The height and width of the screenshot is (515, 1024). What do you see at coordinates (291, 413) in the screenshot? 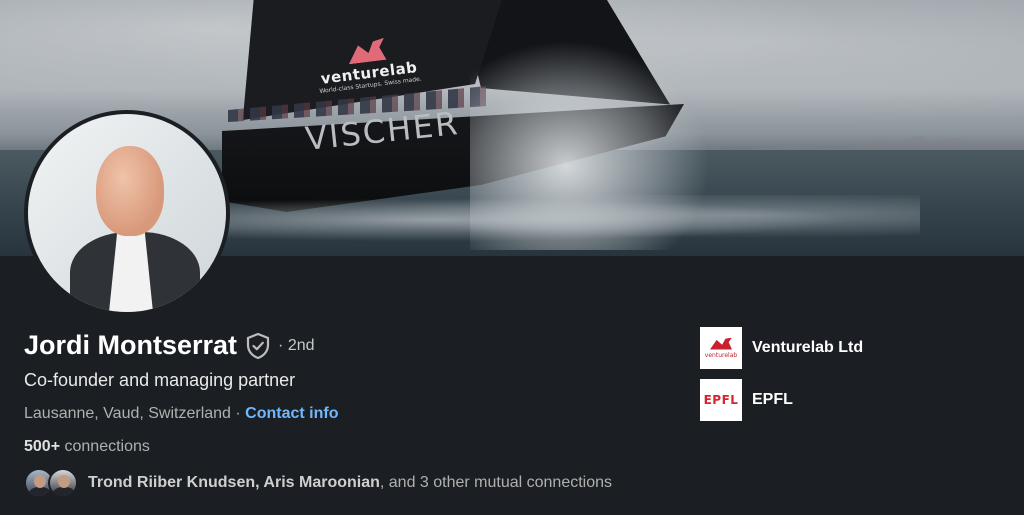
I see `contact-info-link: Contact info` at bounding box center [291, 413].